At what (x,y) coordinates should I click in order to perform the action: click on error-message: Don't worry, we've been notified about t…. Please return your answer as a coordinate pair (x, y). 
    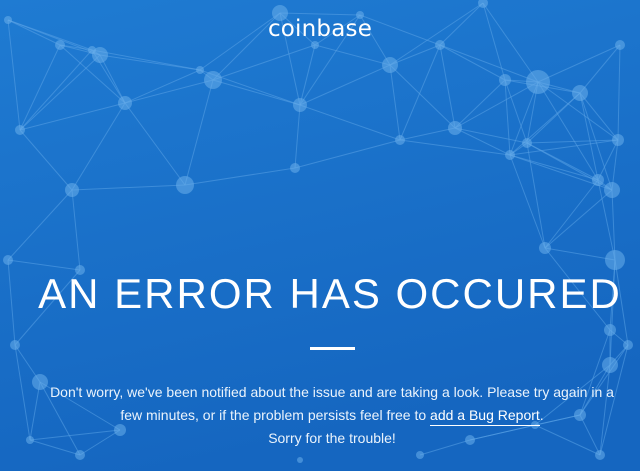
    Looking at the image, I should click on (332, 415).